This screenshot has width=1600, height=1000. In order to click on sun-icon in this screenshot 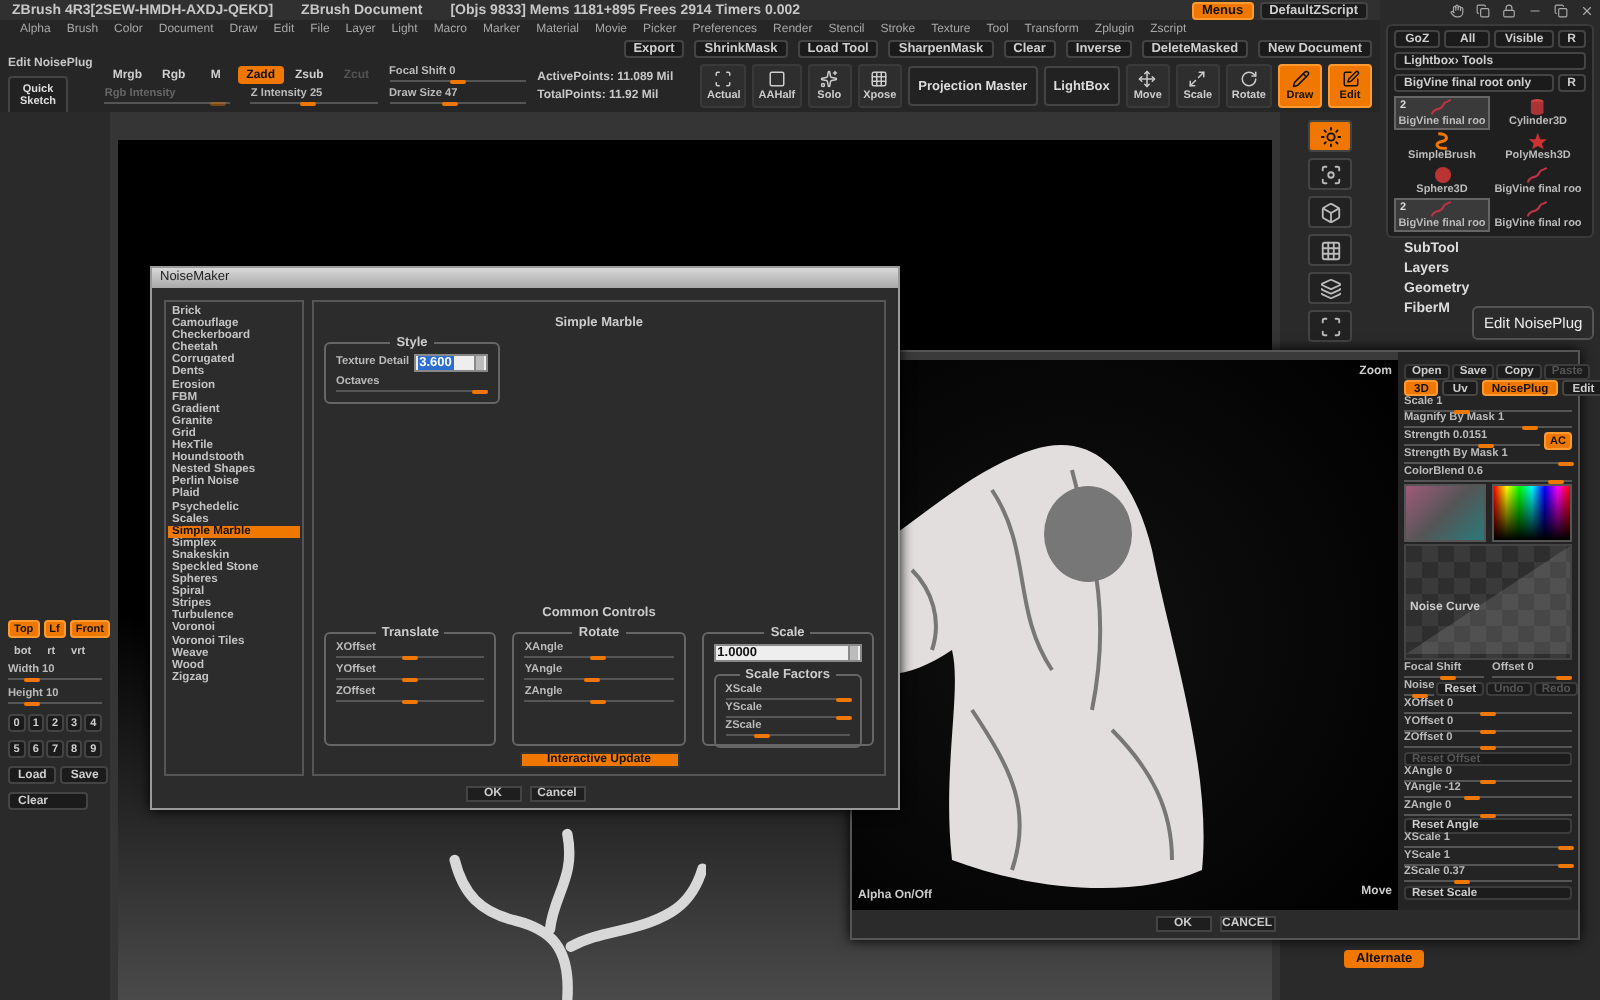, I will do `click(1330, 136)`.